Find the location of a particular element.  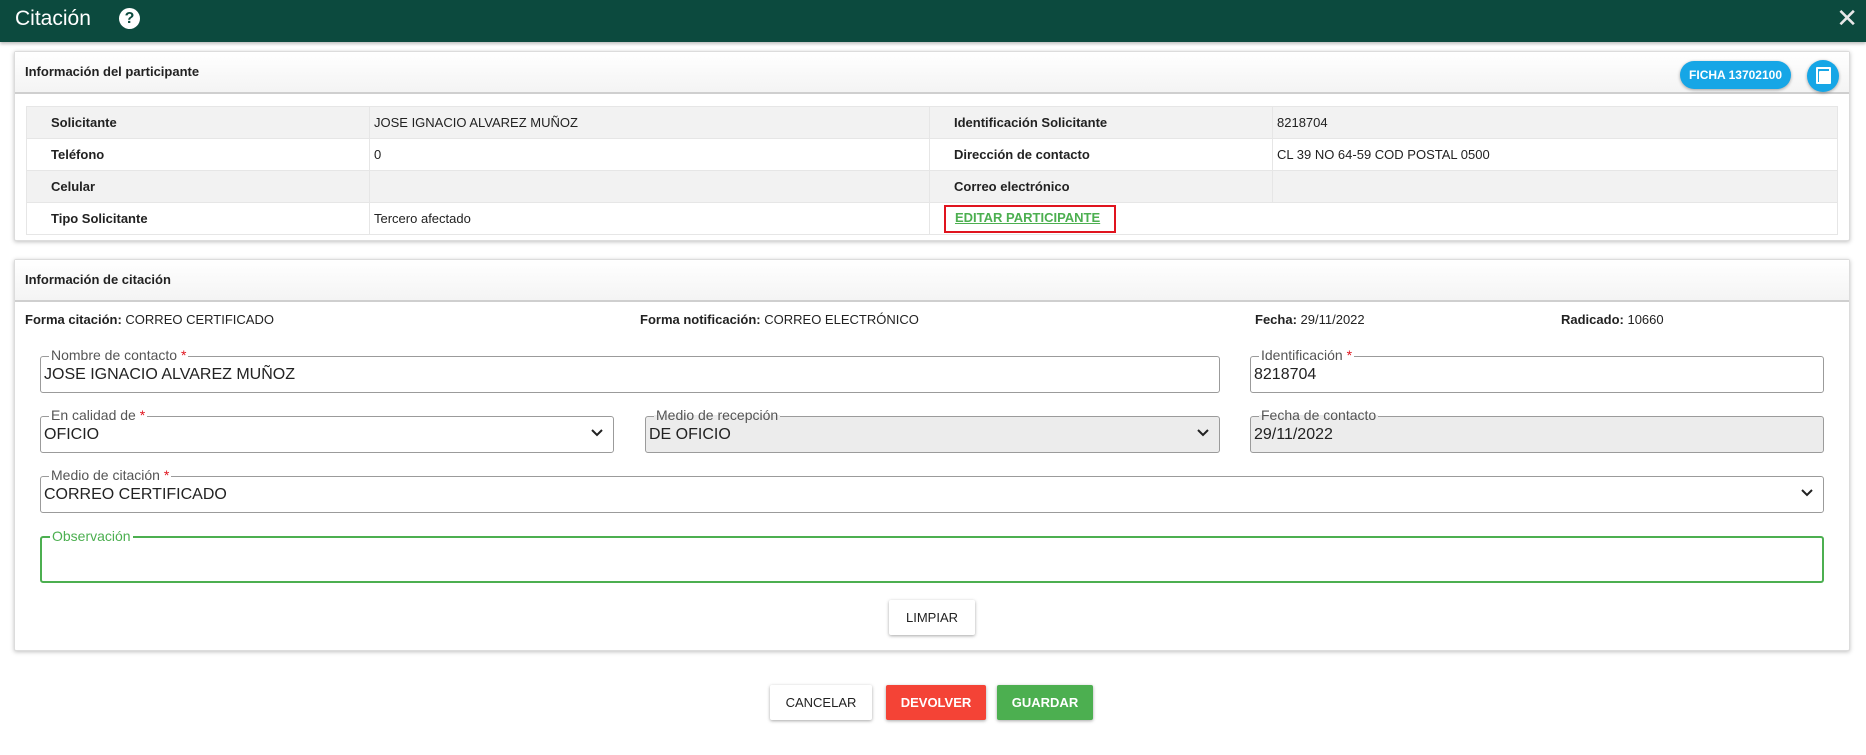

radicado: Radicado: 10660 is located at coordinates (1612, 319).